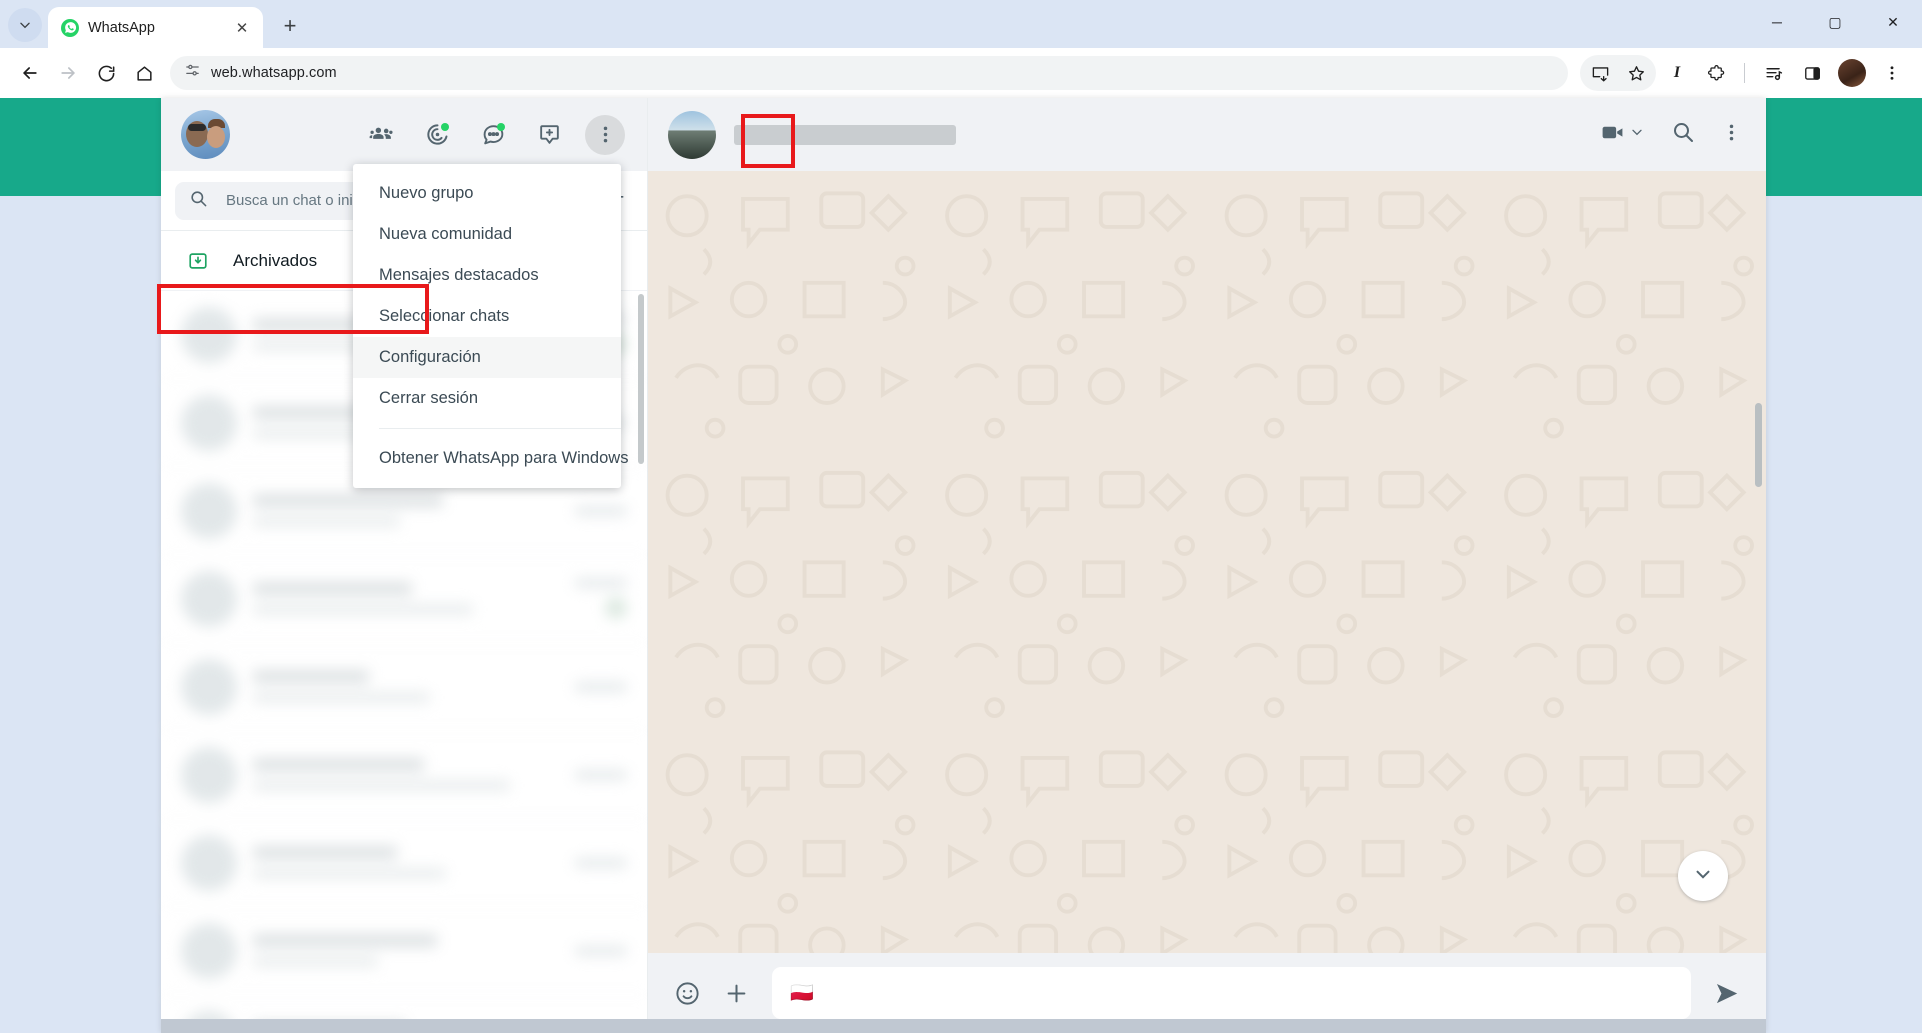 This screenshot has width=1922, height=1033. What do you see at coordinates (192, 73) in the screenshot?
I see `tune-icon` at bounding box center [192, 73].